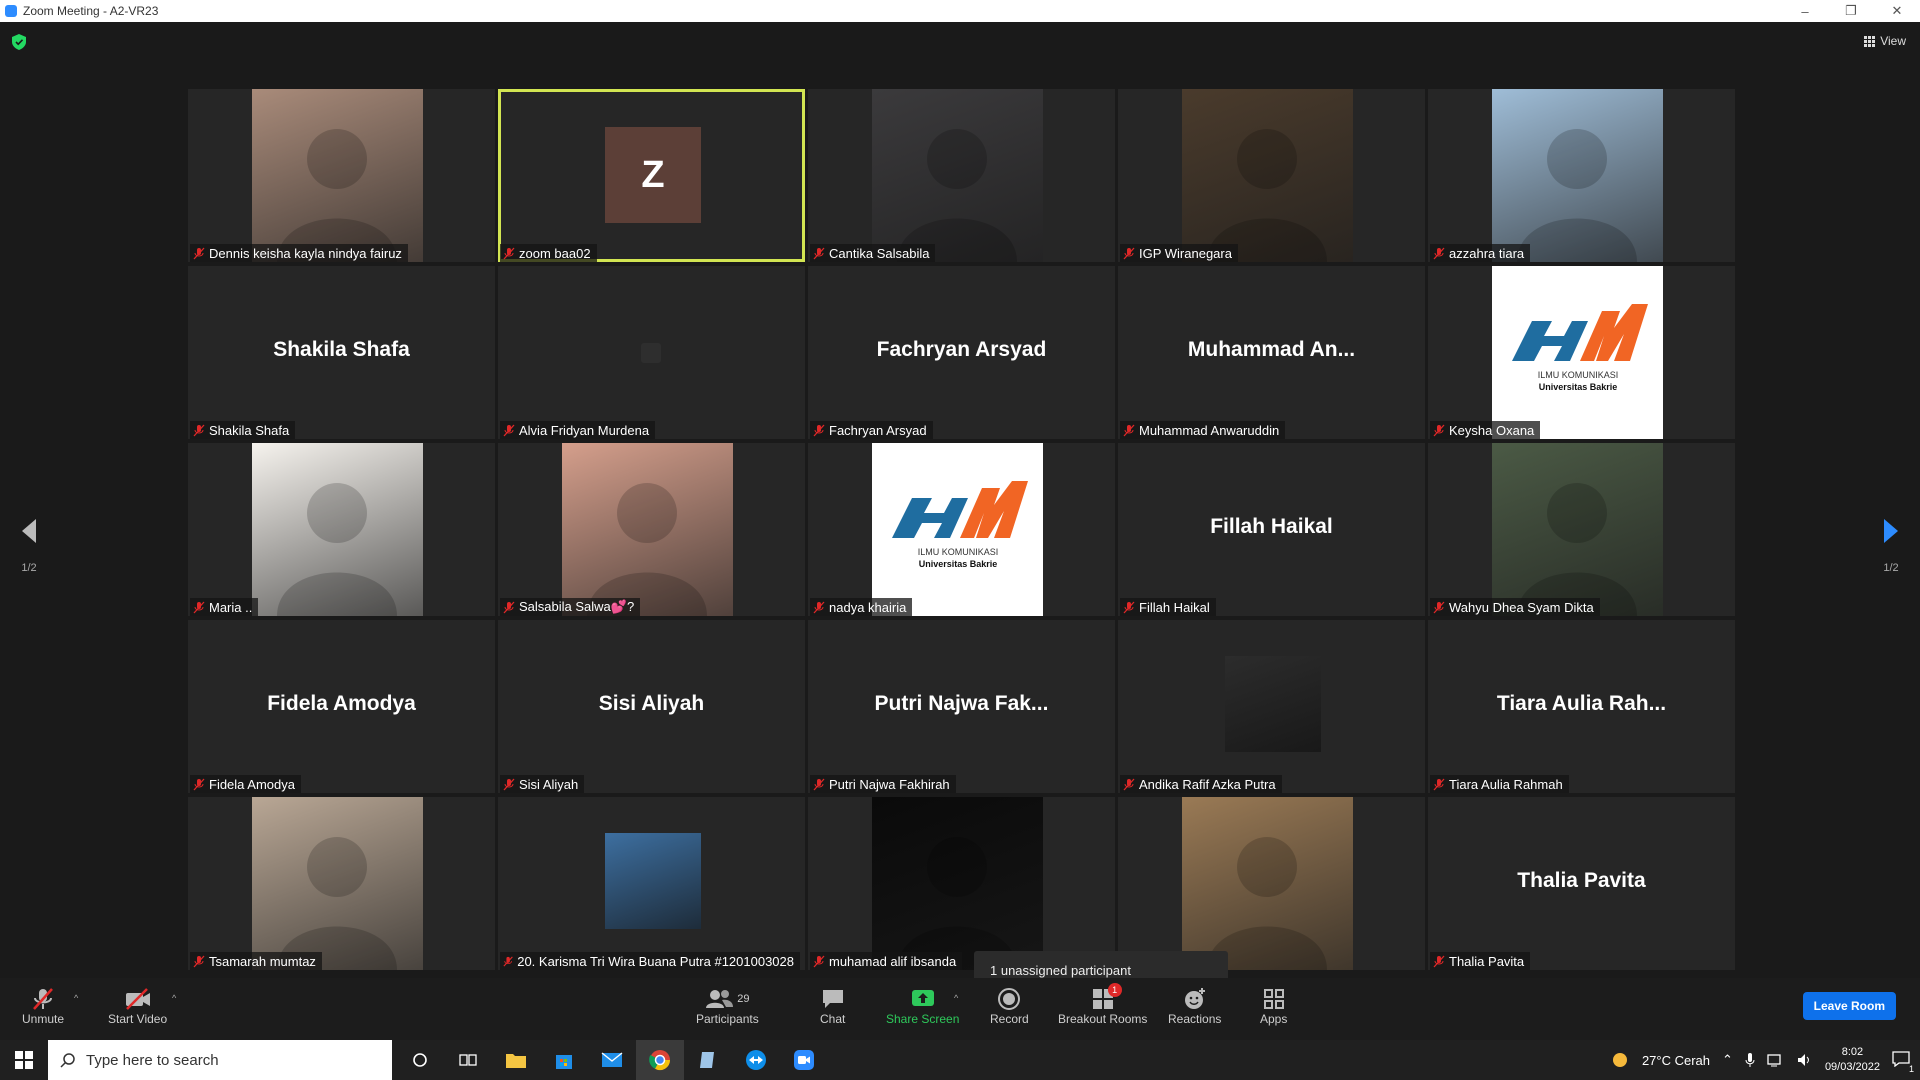 Image resolution: width=1920 pixels, height=1080 pixels. Describe the element at coordinates (804, 1060) in the screenshot. I see `zoom-taskbar-icon` at that location.